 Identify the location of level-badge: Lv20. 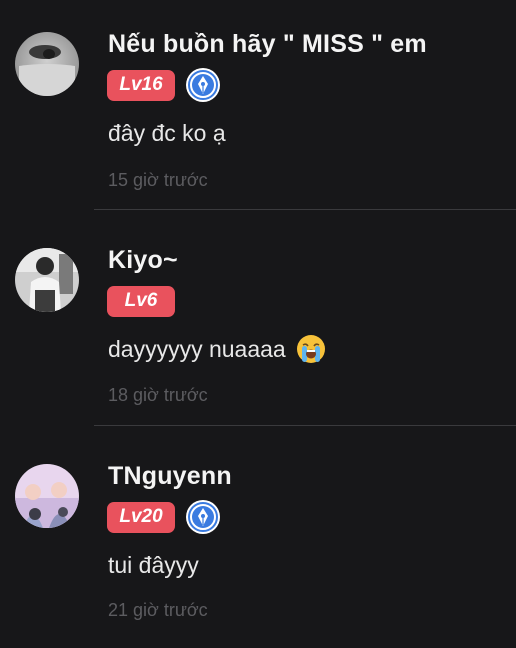
(141, 517).